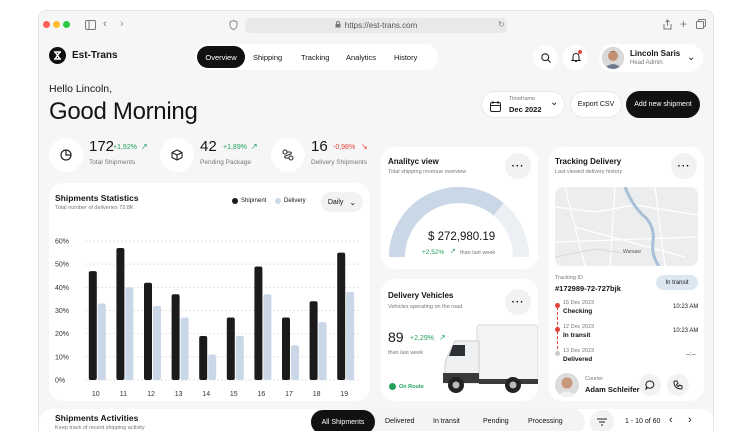 Image resolution: width=752 pixels, height=431 pixels. Describe the element at coordinates (319, 146) in the screenshot. I see `stat-value-delivery: 16` at that location.